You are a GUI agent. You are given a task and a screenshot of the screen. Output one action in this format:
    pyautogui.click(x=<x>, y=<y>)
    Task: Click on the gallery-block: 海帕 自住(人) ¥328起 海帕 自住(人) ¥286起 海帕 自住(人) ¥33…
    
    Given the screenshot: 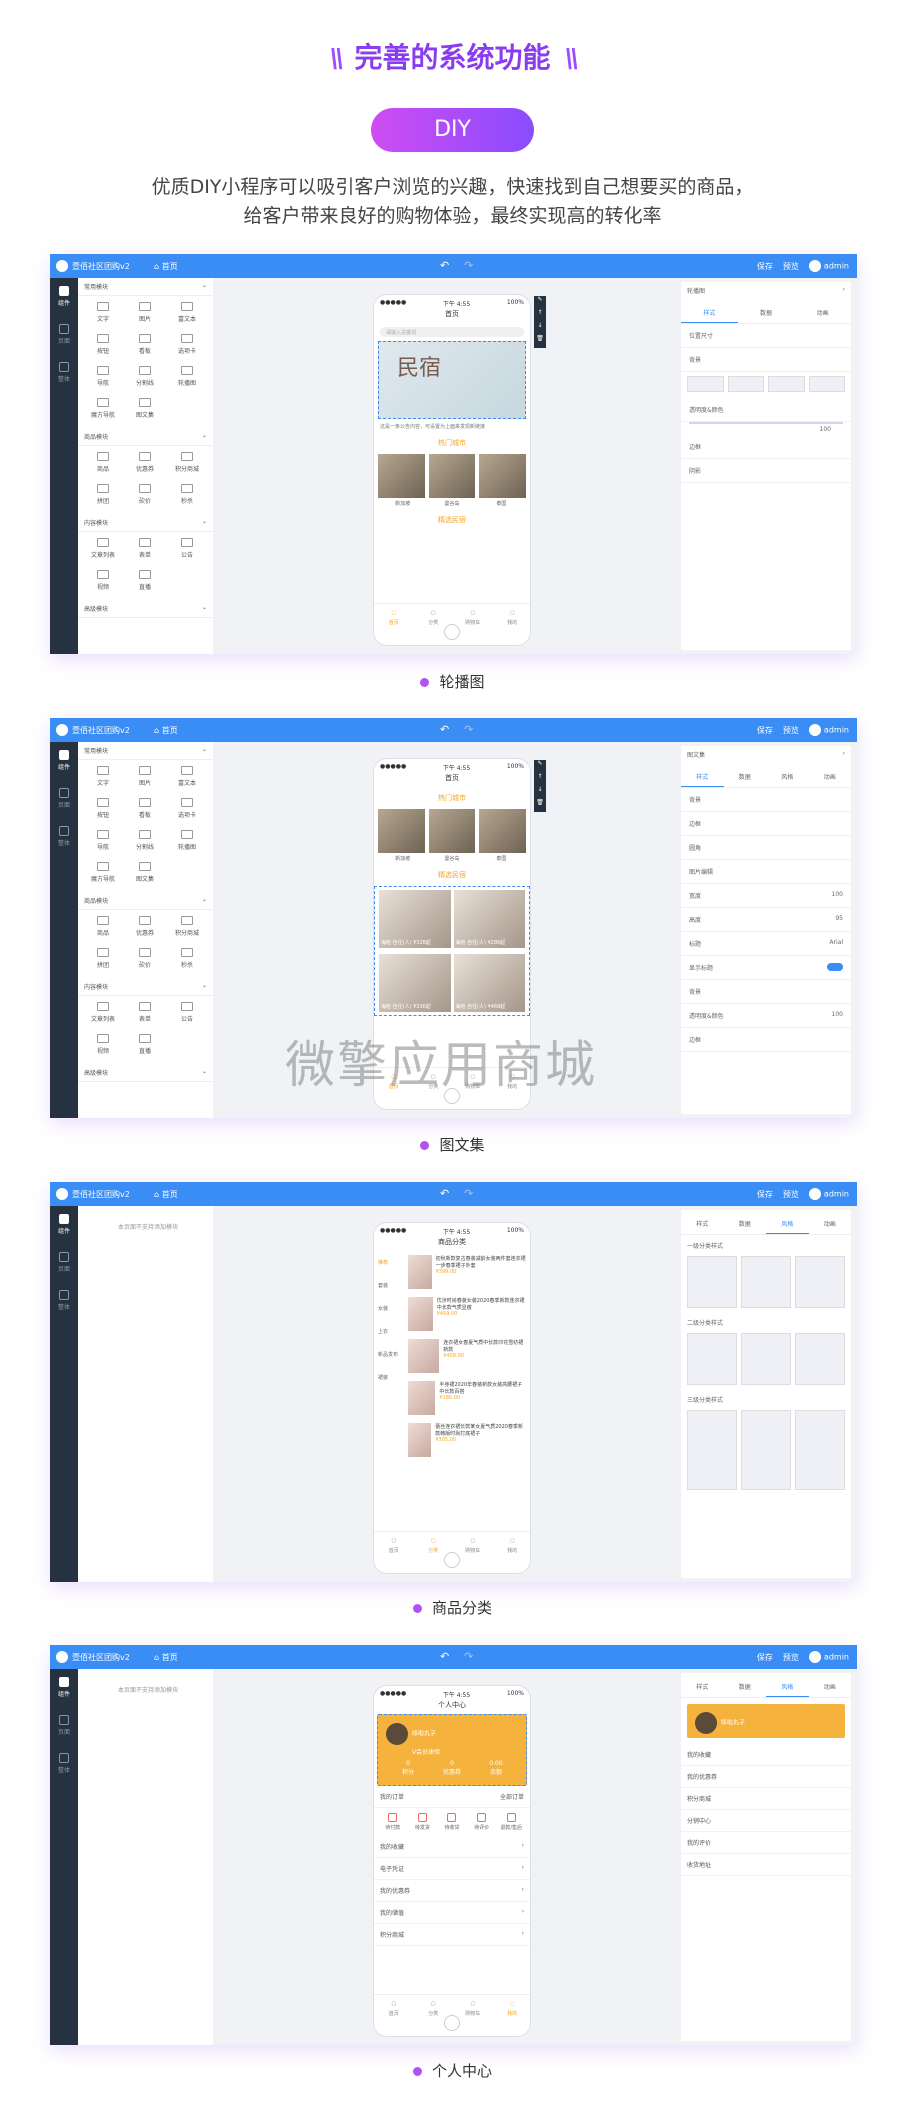 What is the action you would take?
    pyautogui.click(x=452, y=951)
    